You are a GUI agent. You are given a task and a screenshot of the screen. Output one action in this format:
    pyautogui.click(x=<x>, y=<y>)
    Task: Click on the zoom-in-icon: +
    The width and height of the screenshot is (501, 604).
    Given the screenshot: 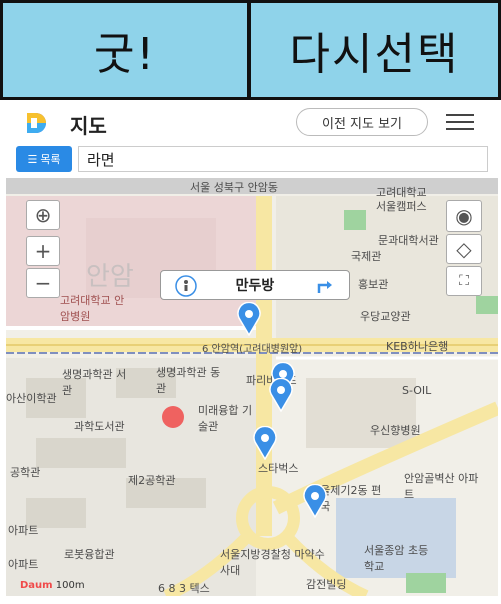 What is the action you would take?
    pyautogui.click(x=43, y=251)
    